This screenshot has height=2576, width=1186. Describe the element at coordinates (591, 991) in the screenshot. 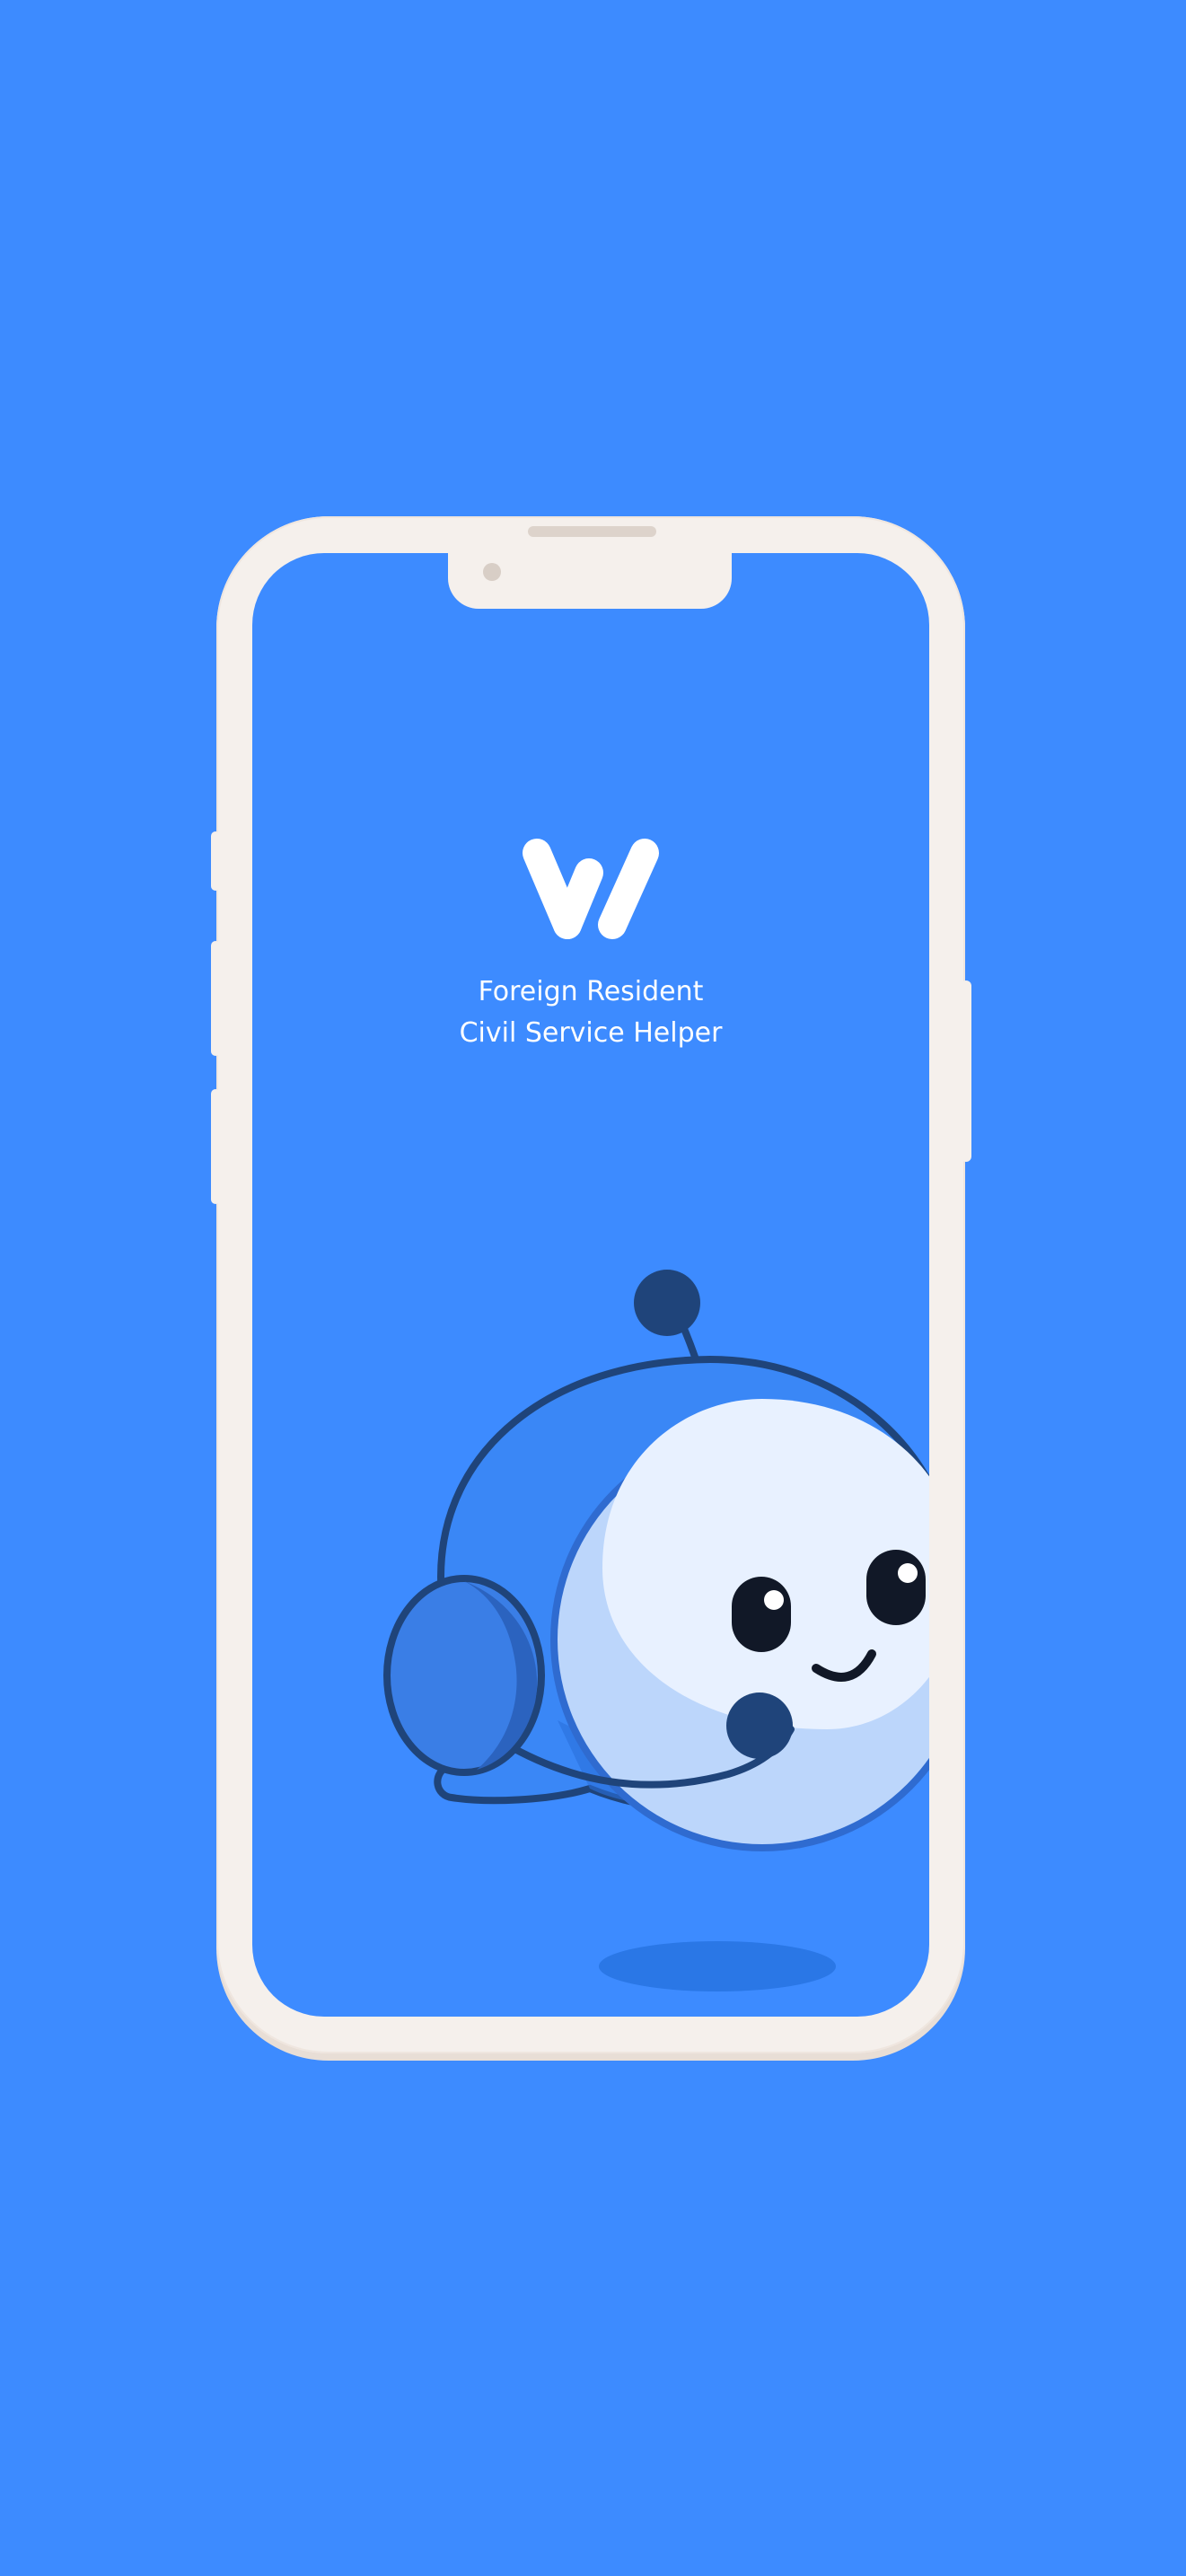

I see `tagline-line-1: Foreign Resident` at that location.